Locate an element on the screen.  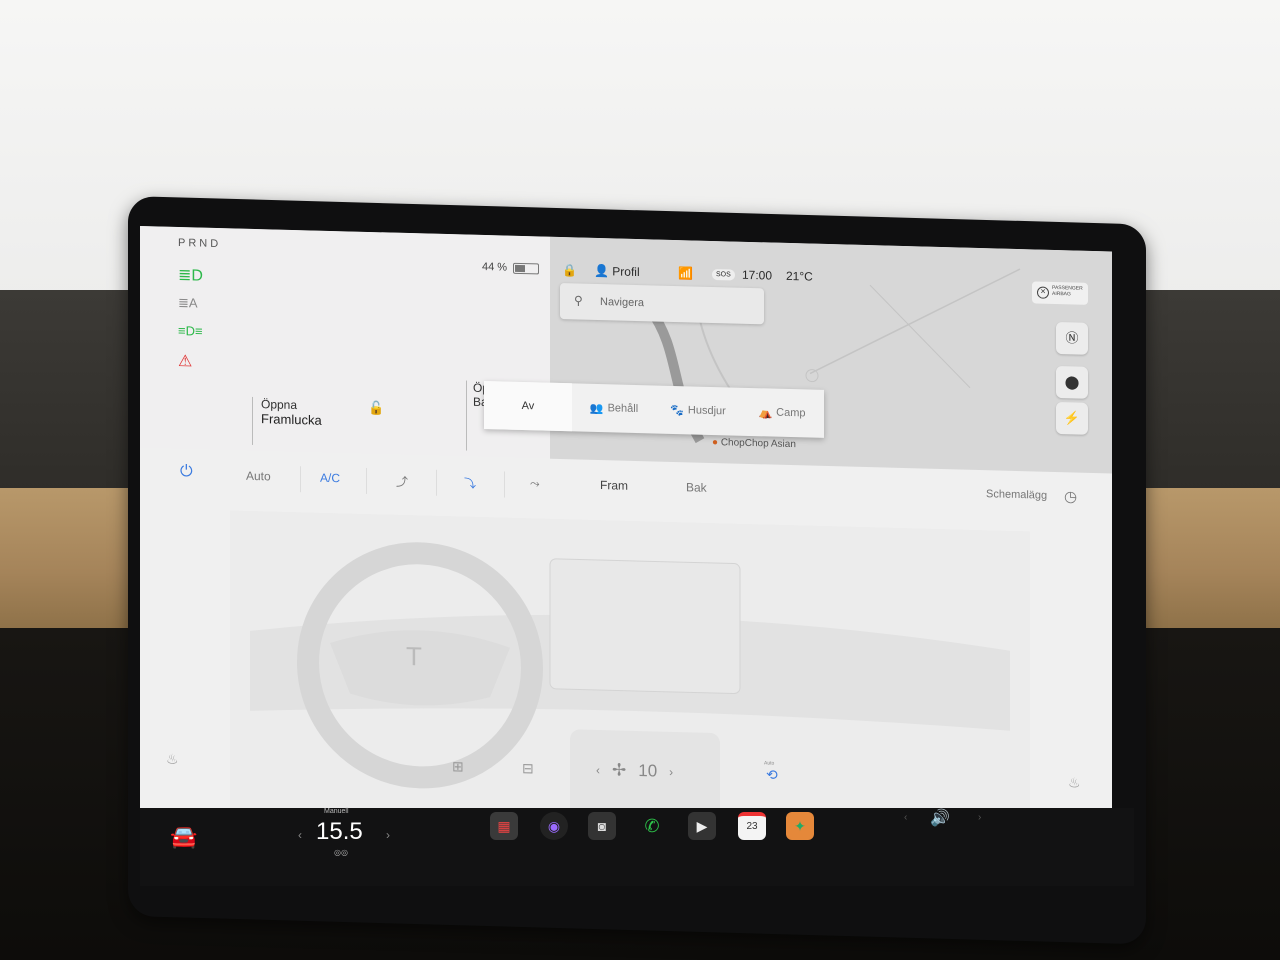
profile-button: 👤 Profil is located at coordinates (617, 271).